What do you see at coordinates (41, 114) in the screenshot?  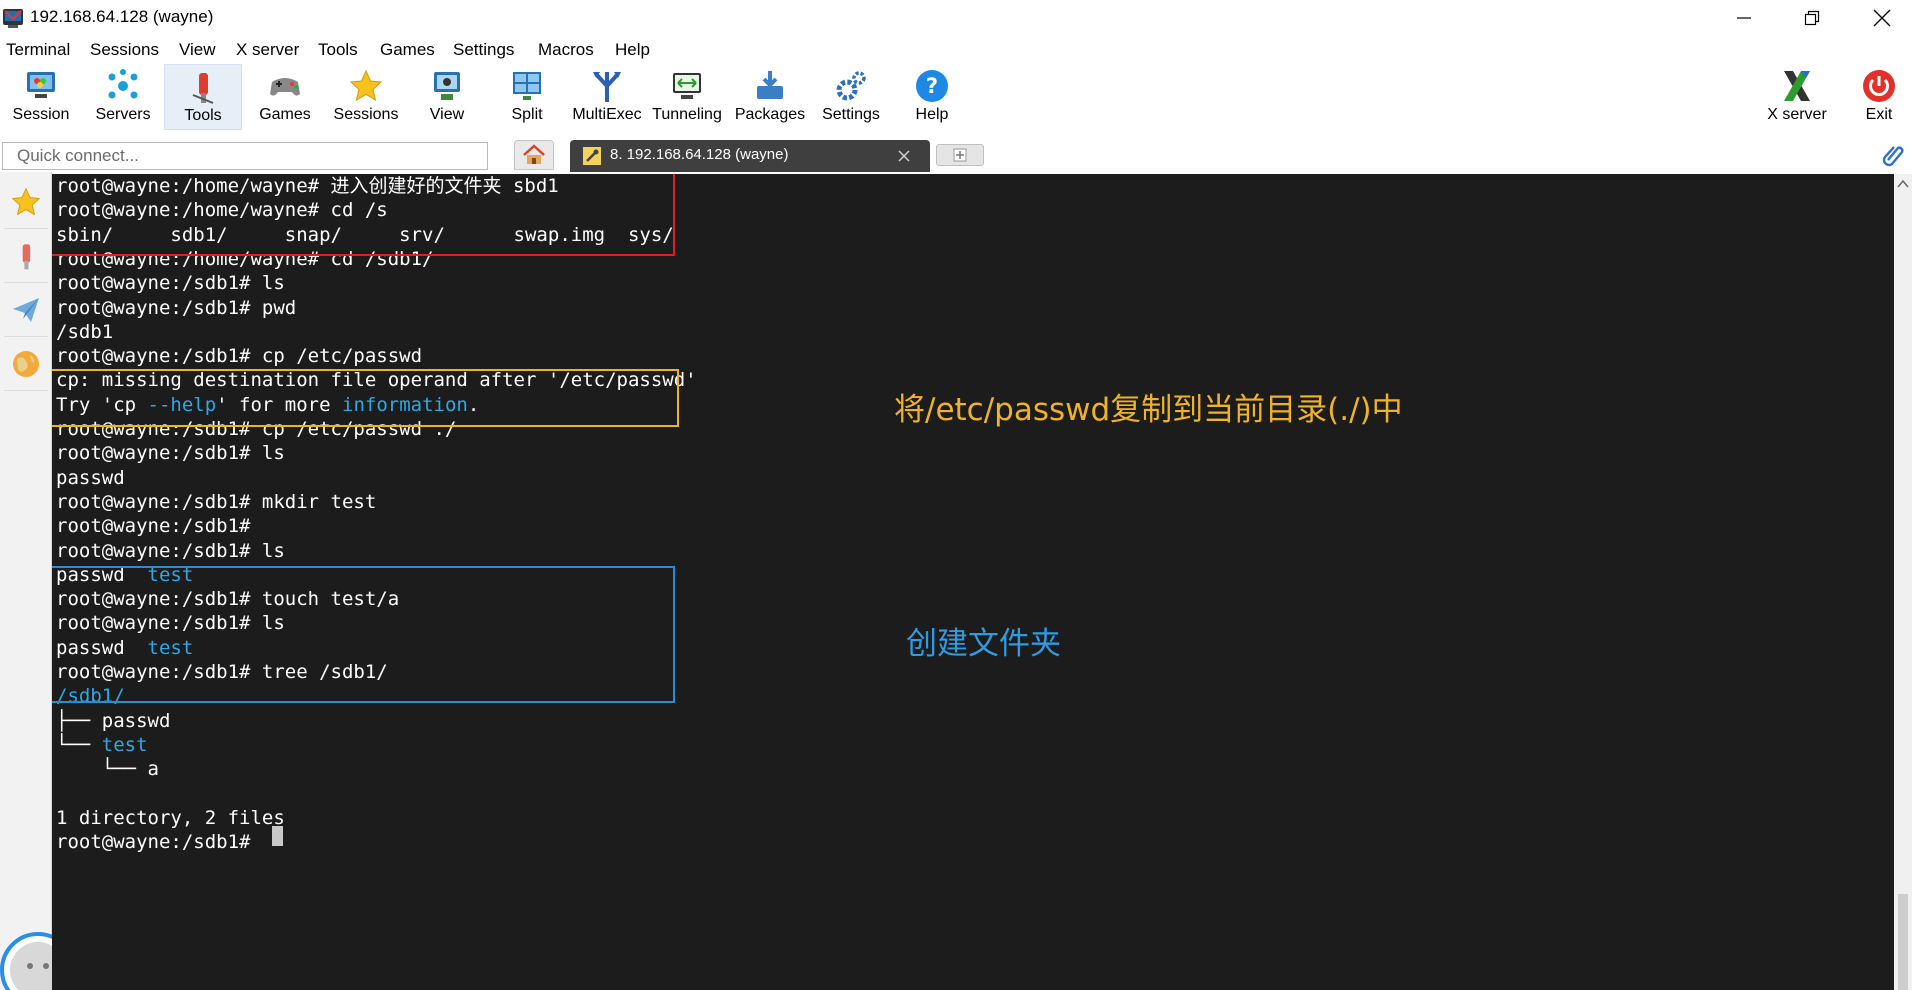 I see `session-label: Session` at bounding box center [41, 114].